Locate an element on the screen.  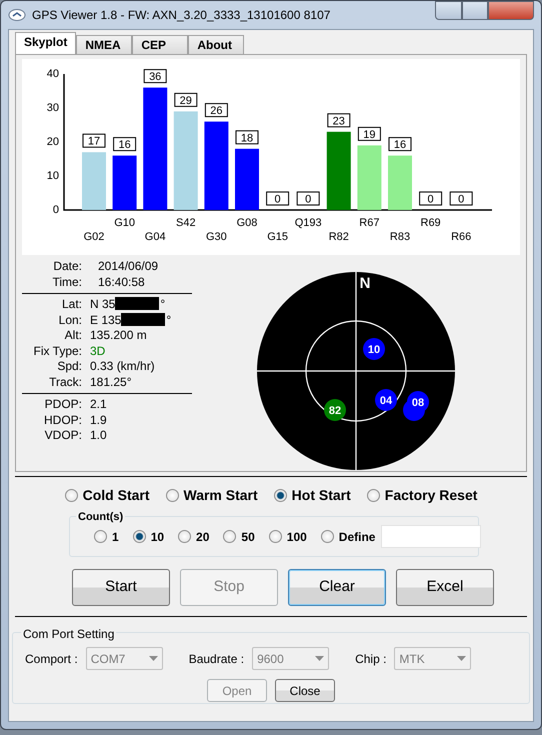
field-value: 135.200 m is located at coordinates (118, 336).